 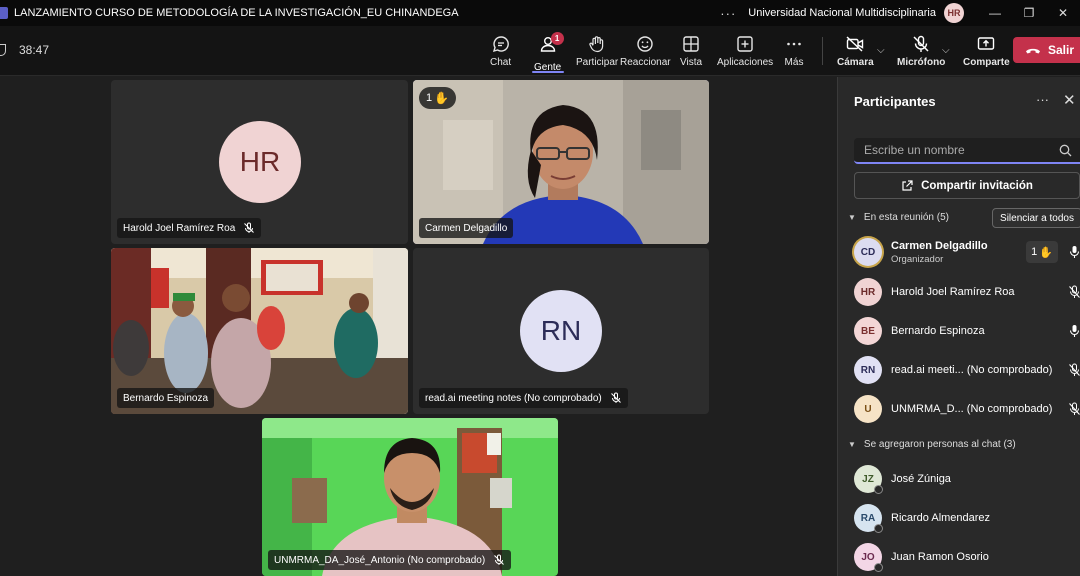 What do you see at coordinates (995, 13) in the screenshot?
I see `minimize-button: —` at bounding box center [995, 13].